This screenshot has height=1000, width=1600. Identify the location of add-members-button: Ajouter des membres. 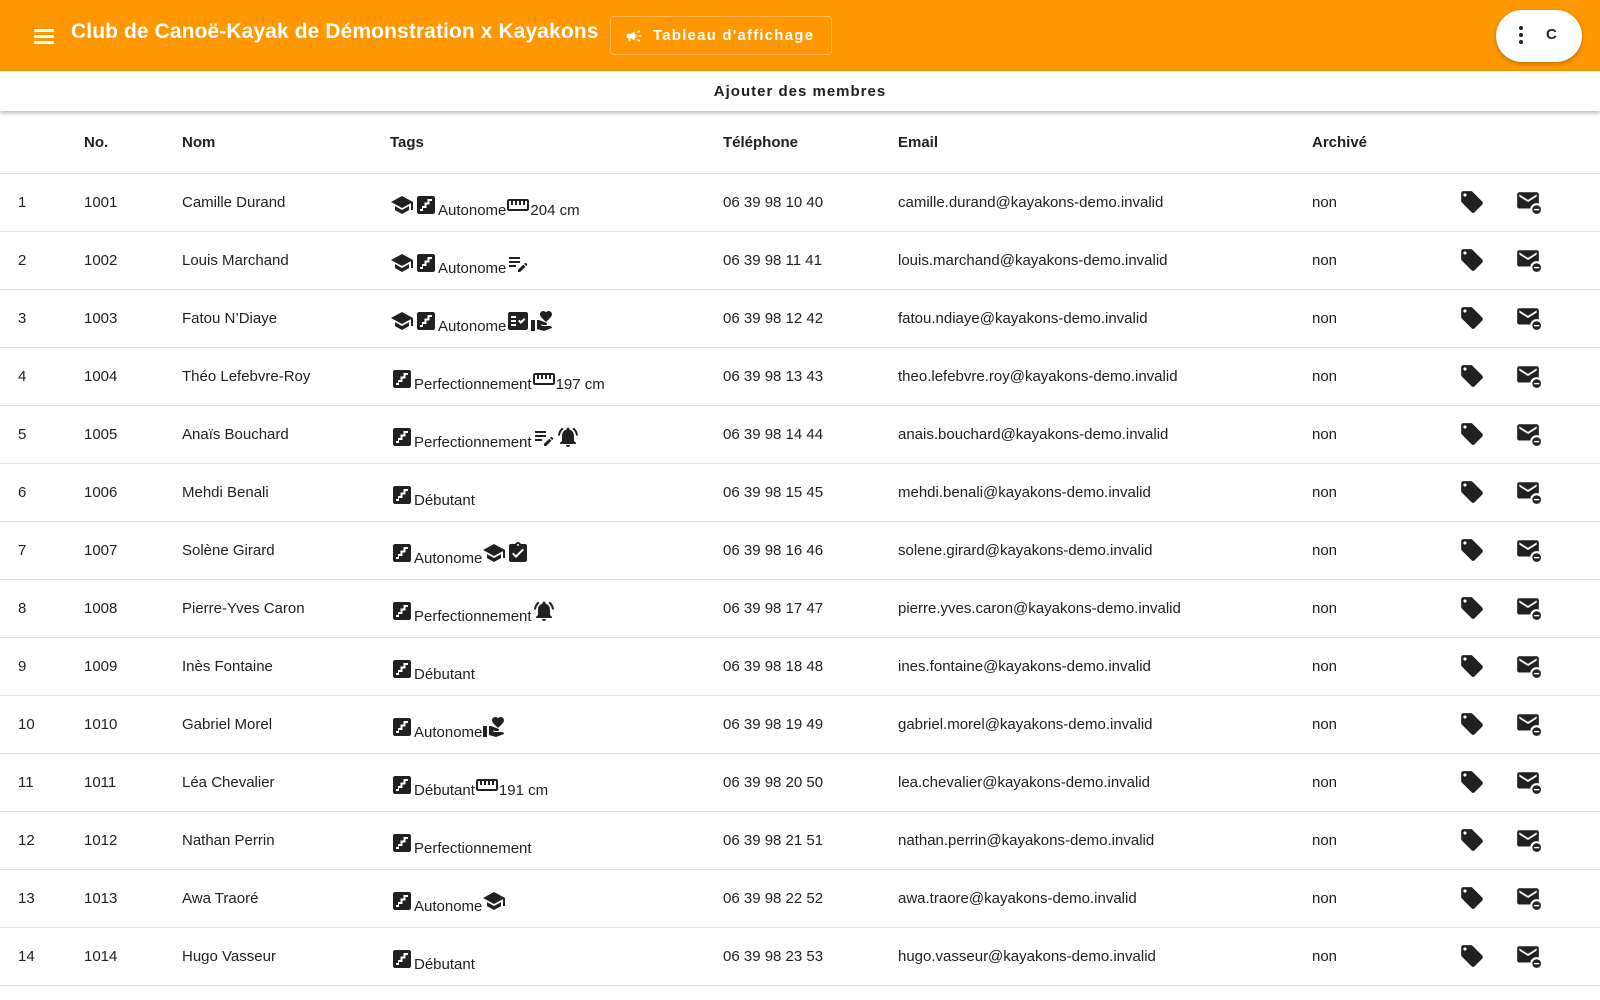
(800, 91).